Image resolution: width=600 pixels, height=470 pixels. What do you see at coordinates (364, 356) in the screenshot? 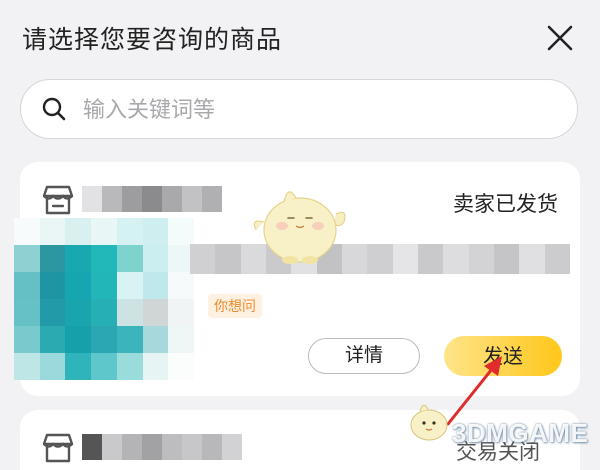
I see `details-button: 详情` at bounding box center [364, 356].